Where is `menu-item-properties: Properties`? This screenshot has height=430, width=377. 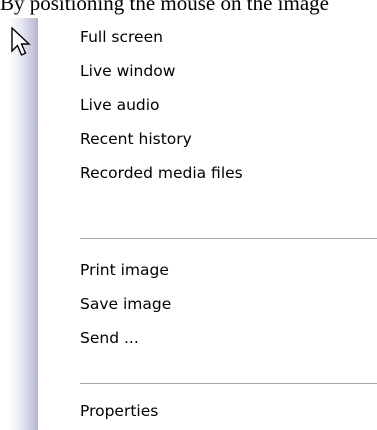
menu-item-properties: Properties is located at coordinates (207, 411).